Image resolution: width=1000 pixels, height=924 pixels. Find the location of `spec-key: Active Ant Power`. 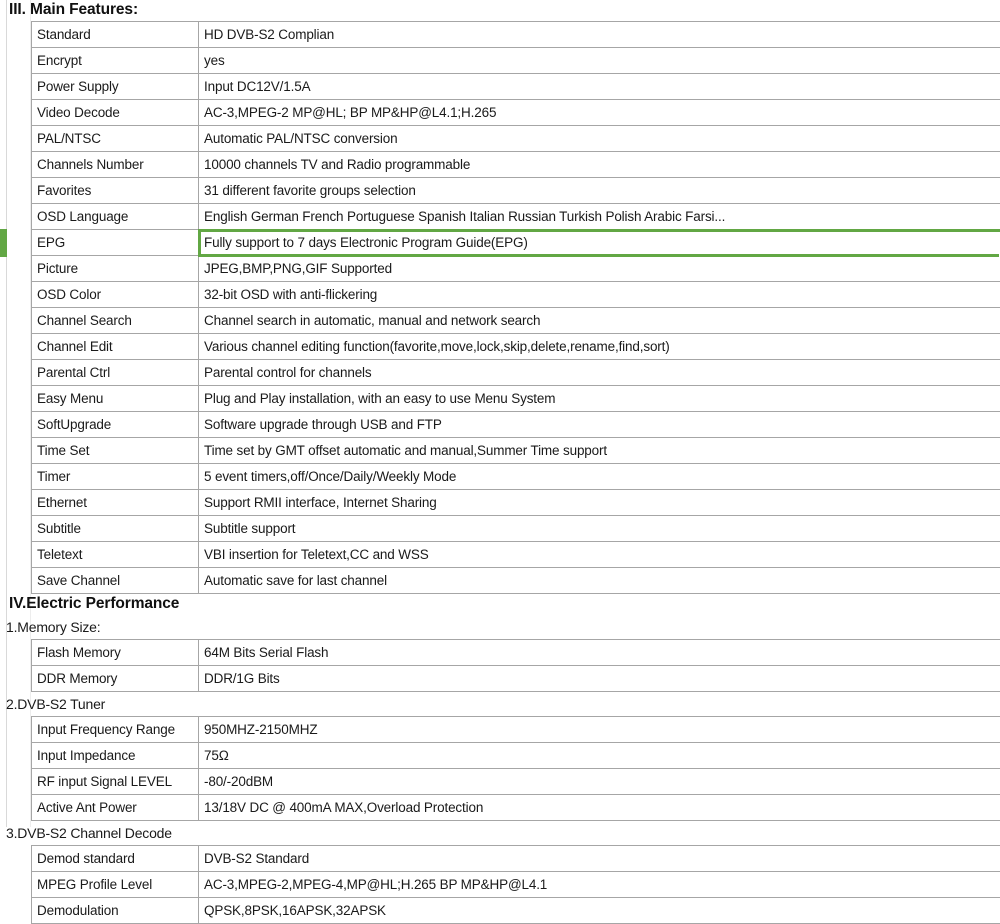

spec-key: Active Ant Power is located at coordinates (115, 808).